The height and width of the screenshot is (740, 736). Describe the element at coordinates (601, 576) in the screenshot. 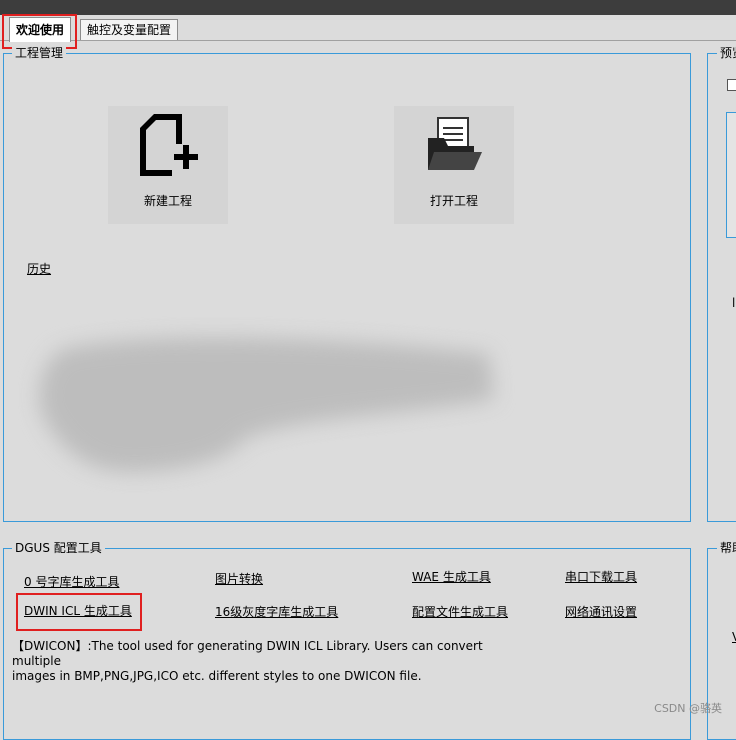

I see `serial-download-tool-link: 串口下载工具` at that location.